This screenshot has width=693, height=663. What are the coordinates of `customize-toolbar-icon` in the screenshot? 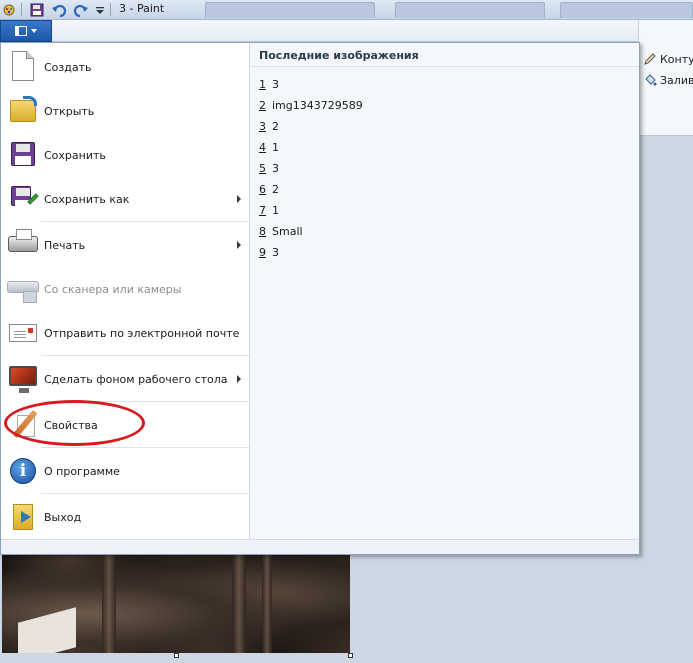 It's located at (100, 10).